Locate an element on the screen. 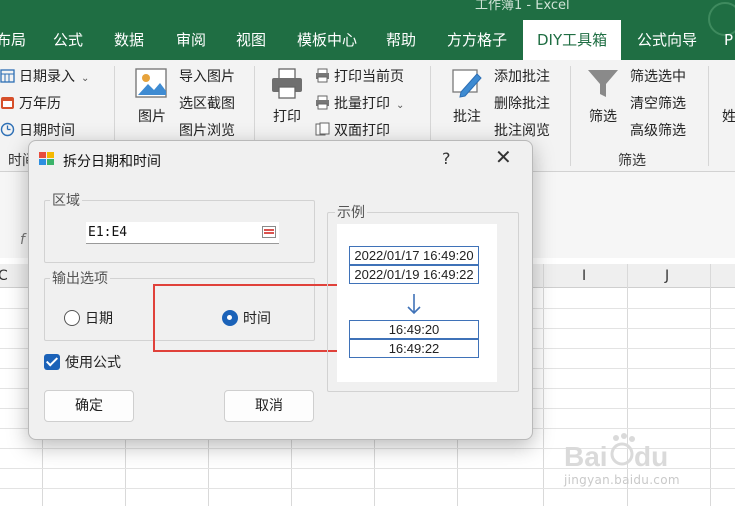  date-entry-label: 日期录入 is located at coordinates (47, 77).